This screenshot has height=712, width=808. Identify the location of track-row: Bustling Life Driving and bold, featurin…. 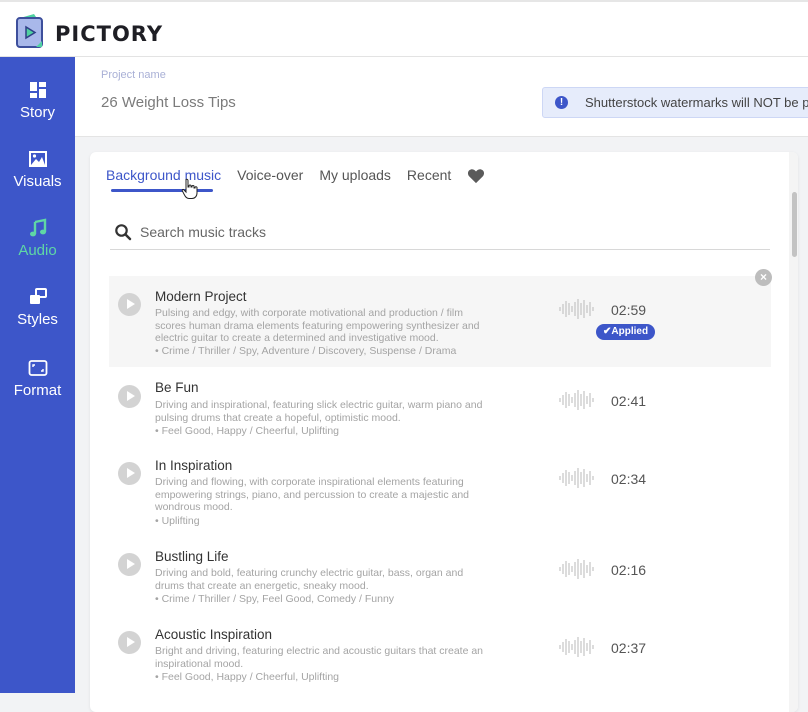
(440, 581).